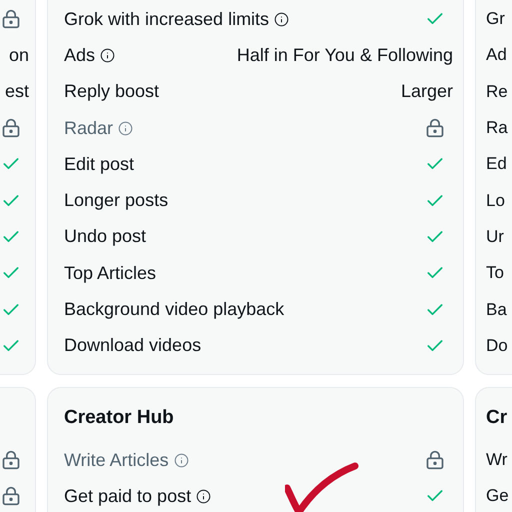  Describe the element at coordinates (426, 91) in the screenshot. I see `feature-value: Larger` at that location.